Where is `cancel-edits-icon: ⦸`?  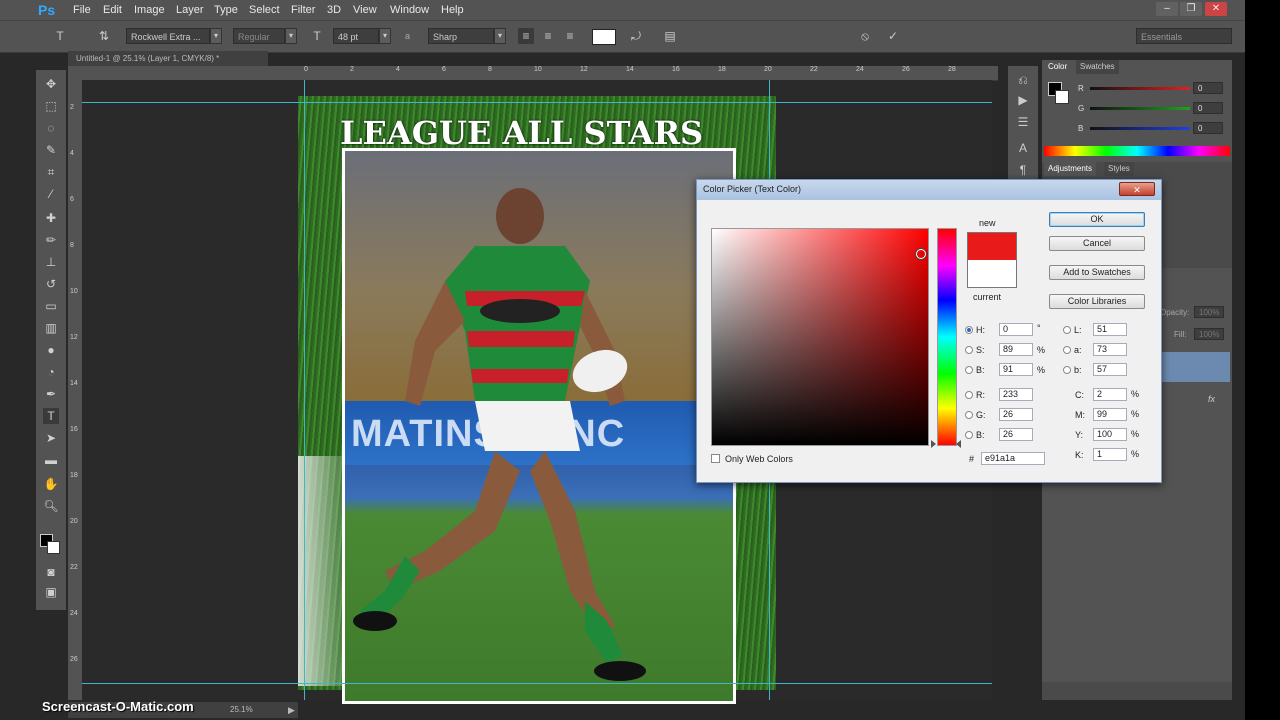 cancel-edits-icon: ⦸ is located at coordinates (865, 36).